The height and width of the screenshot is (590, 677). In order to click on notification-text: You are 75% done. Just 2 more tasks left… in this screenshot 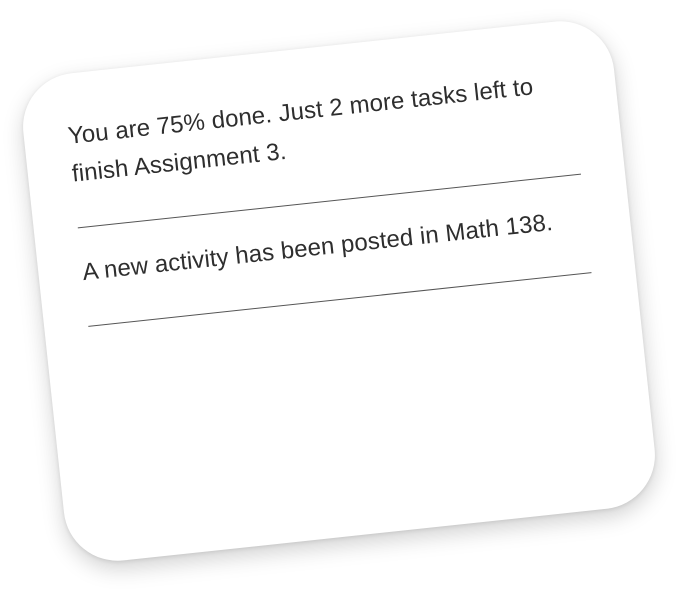, I will do `click(300, 130)`.